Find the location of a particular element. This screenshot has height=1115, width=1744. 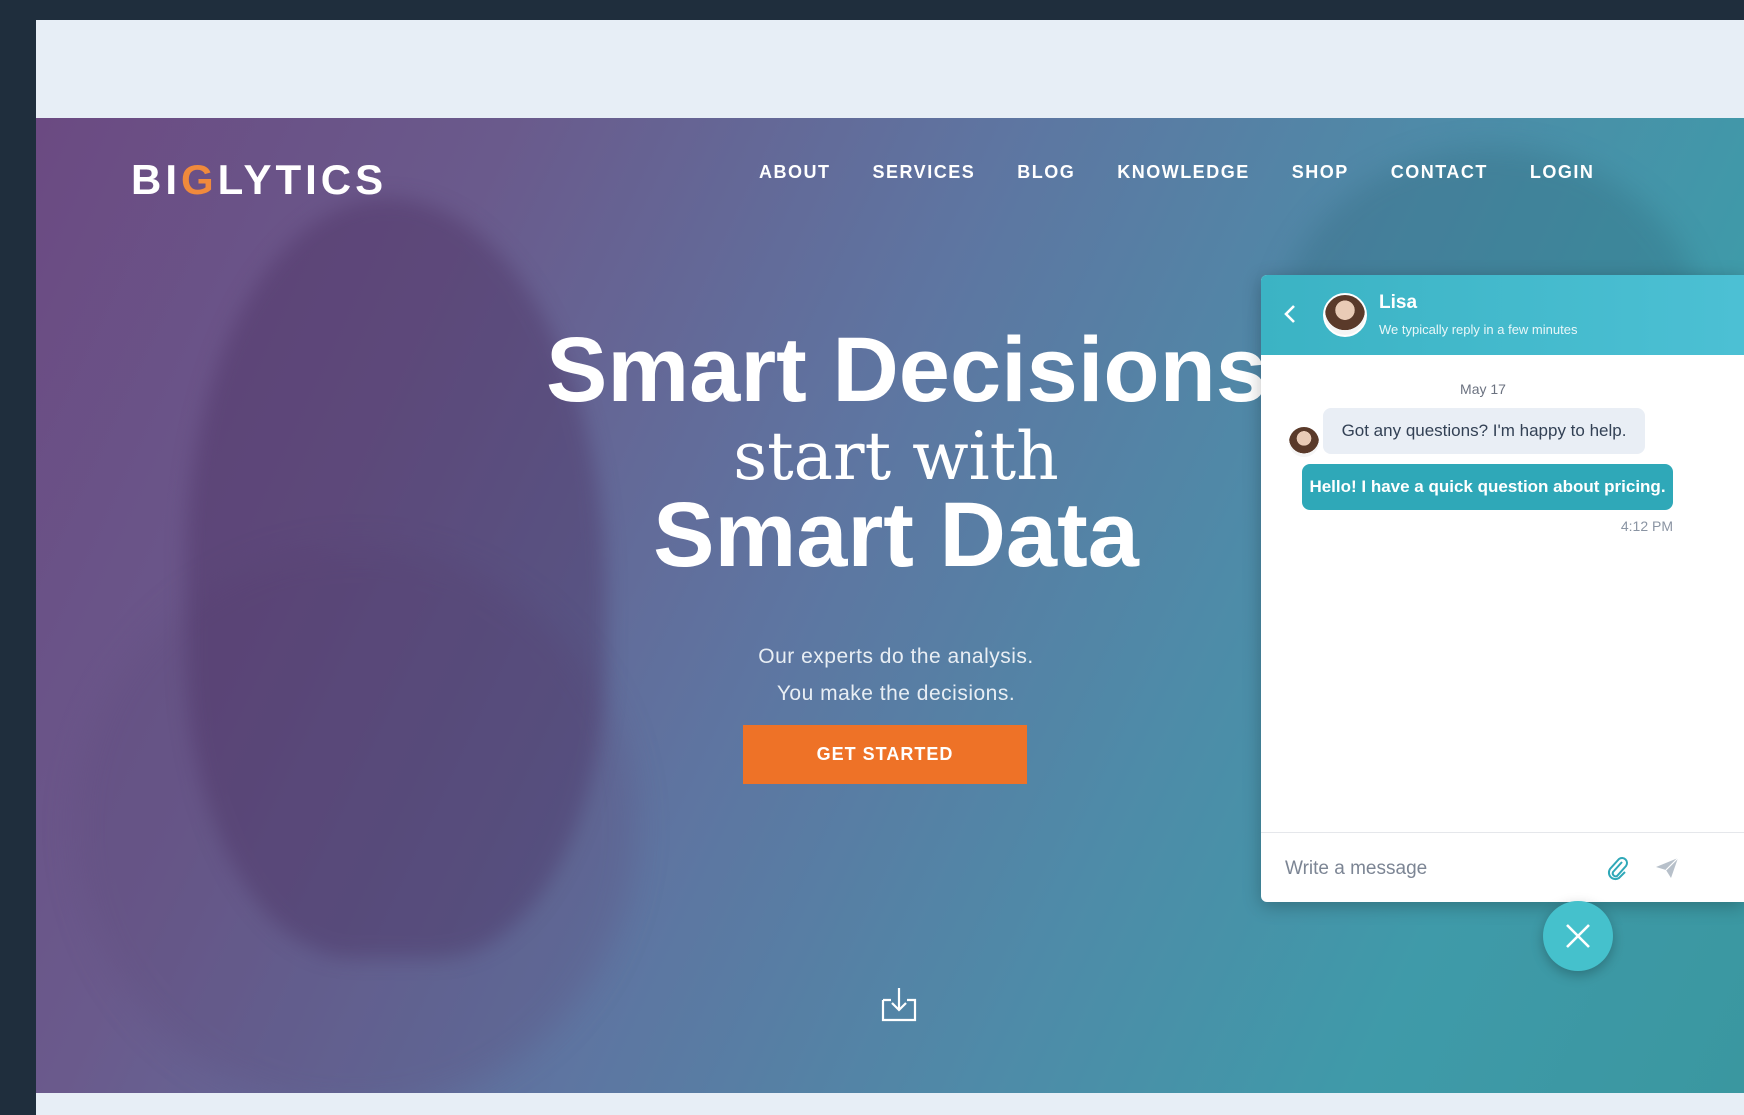

nav-login: LOGIN is located at coordinates (1562, 172).